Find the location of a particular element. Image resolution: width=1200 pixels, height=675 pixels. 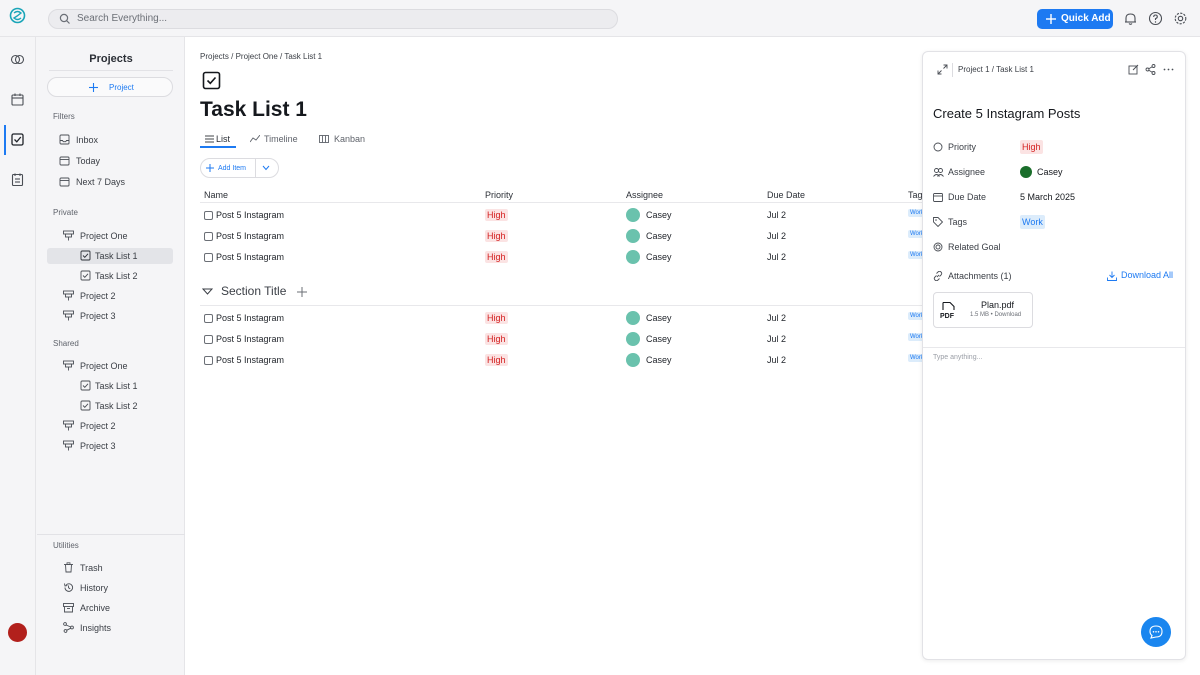

download-all-label: Download All is located at coordinates (1147, 275).